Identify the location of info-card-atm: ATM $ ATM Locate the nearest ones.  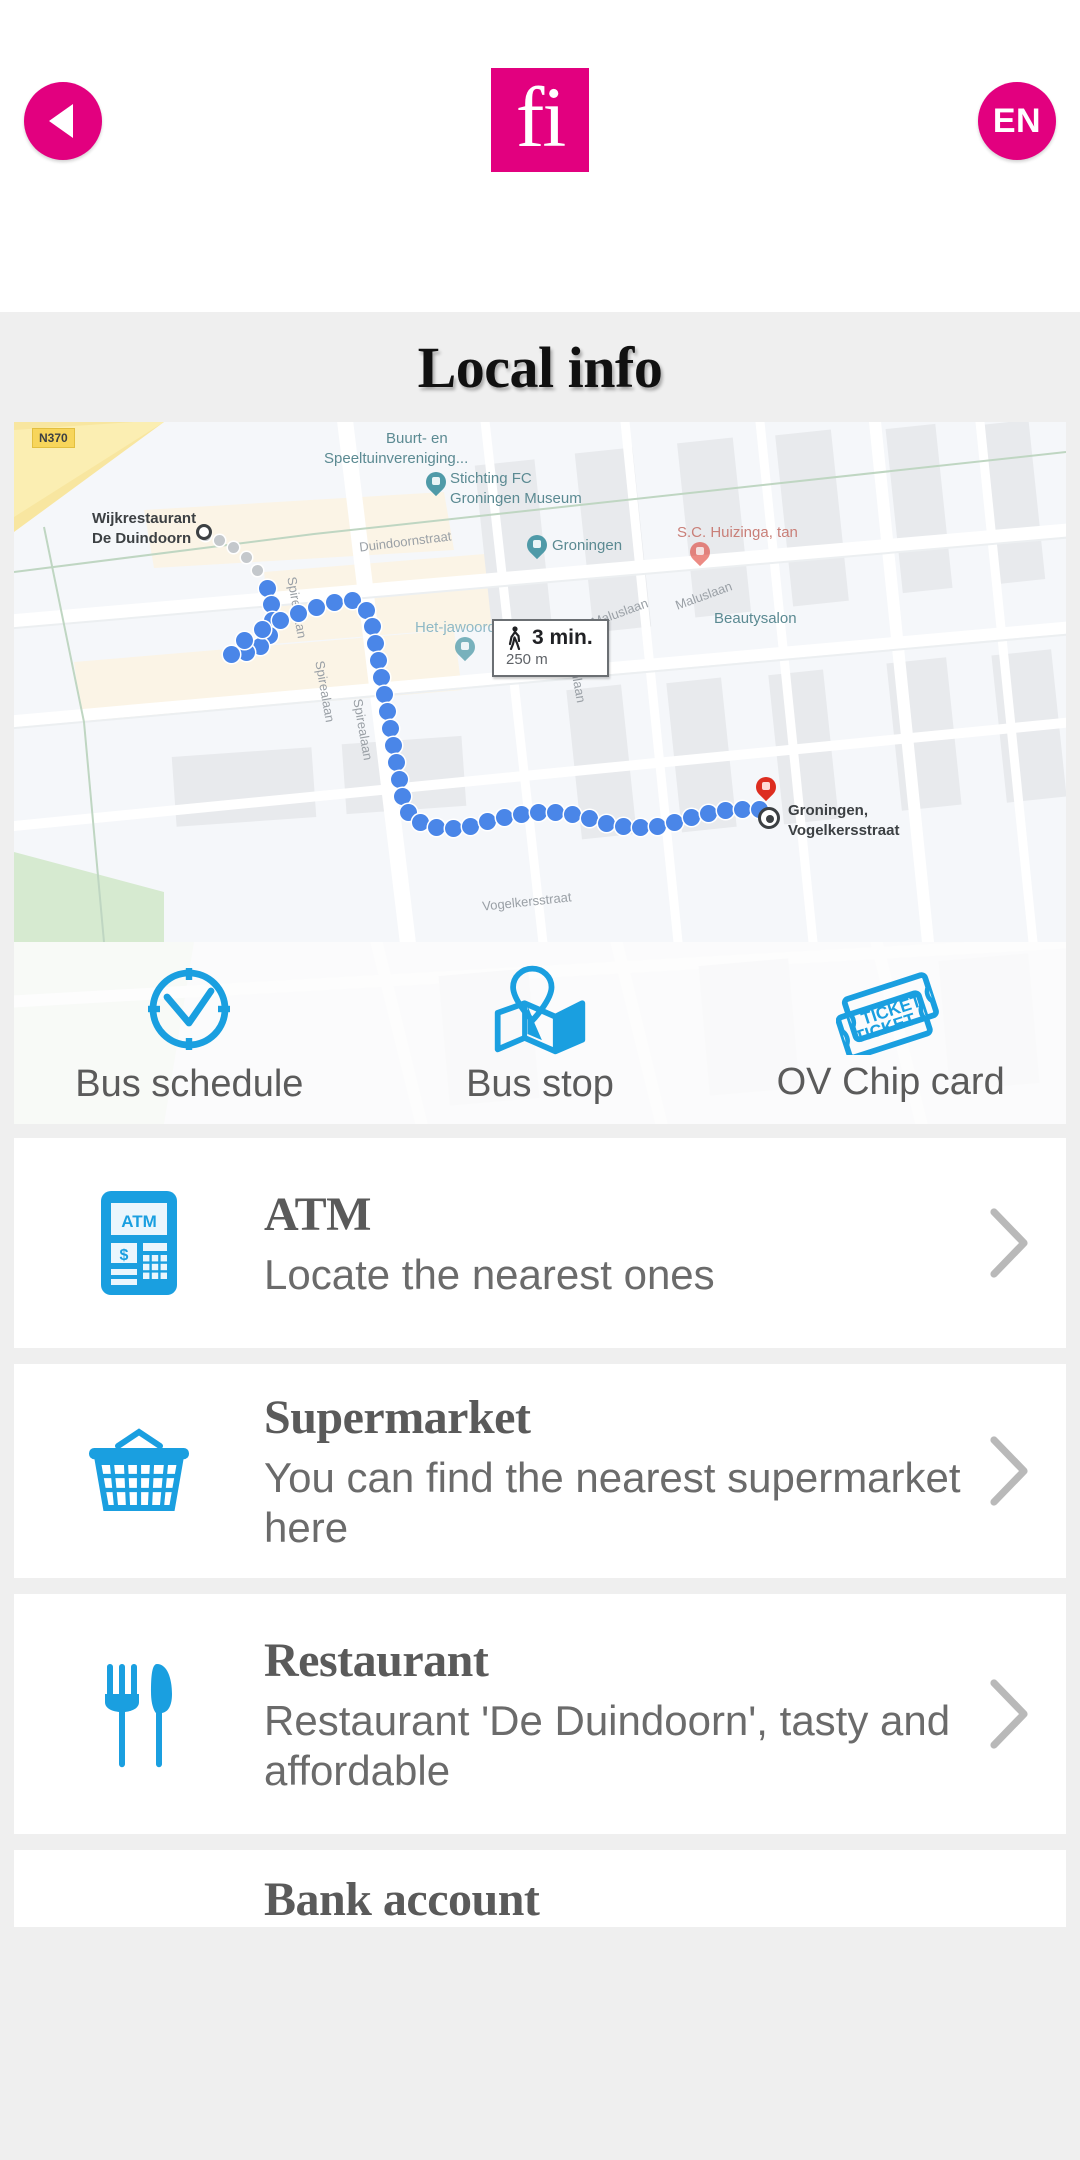
(540, 1243).